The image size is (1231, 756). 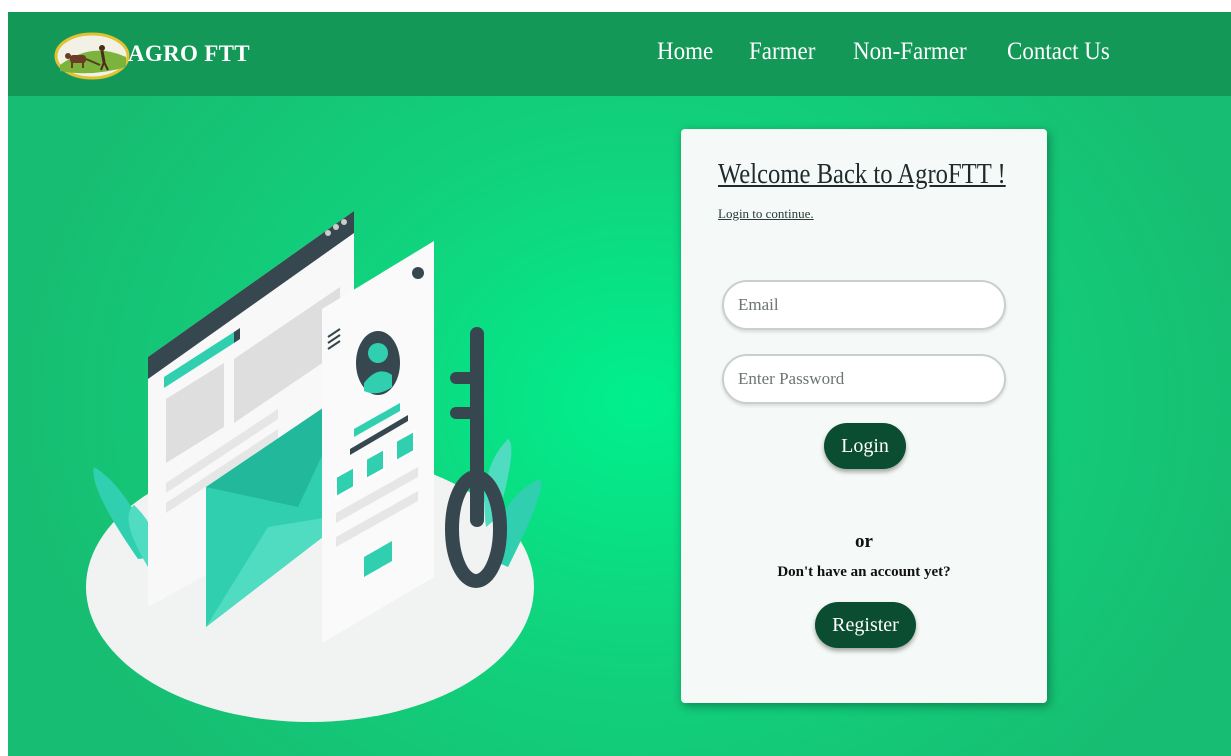 I want to click on brand: AGRO FTT, so click(x=151, y=54).